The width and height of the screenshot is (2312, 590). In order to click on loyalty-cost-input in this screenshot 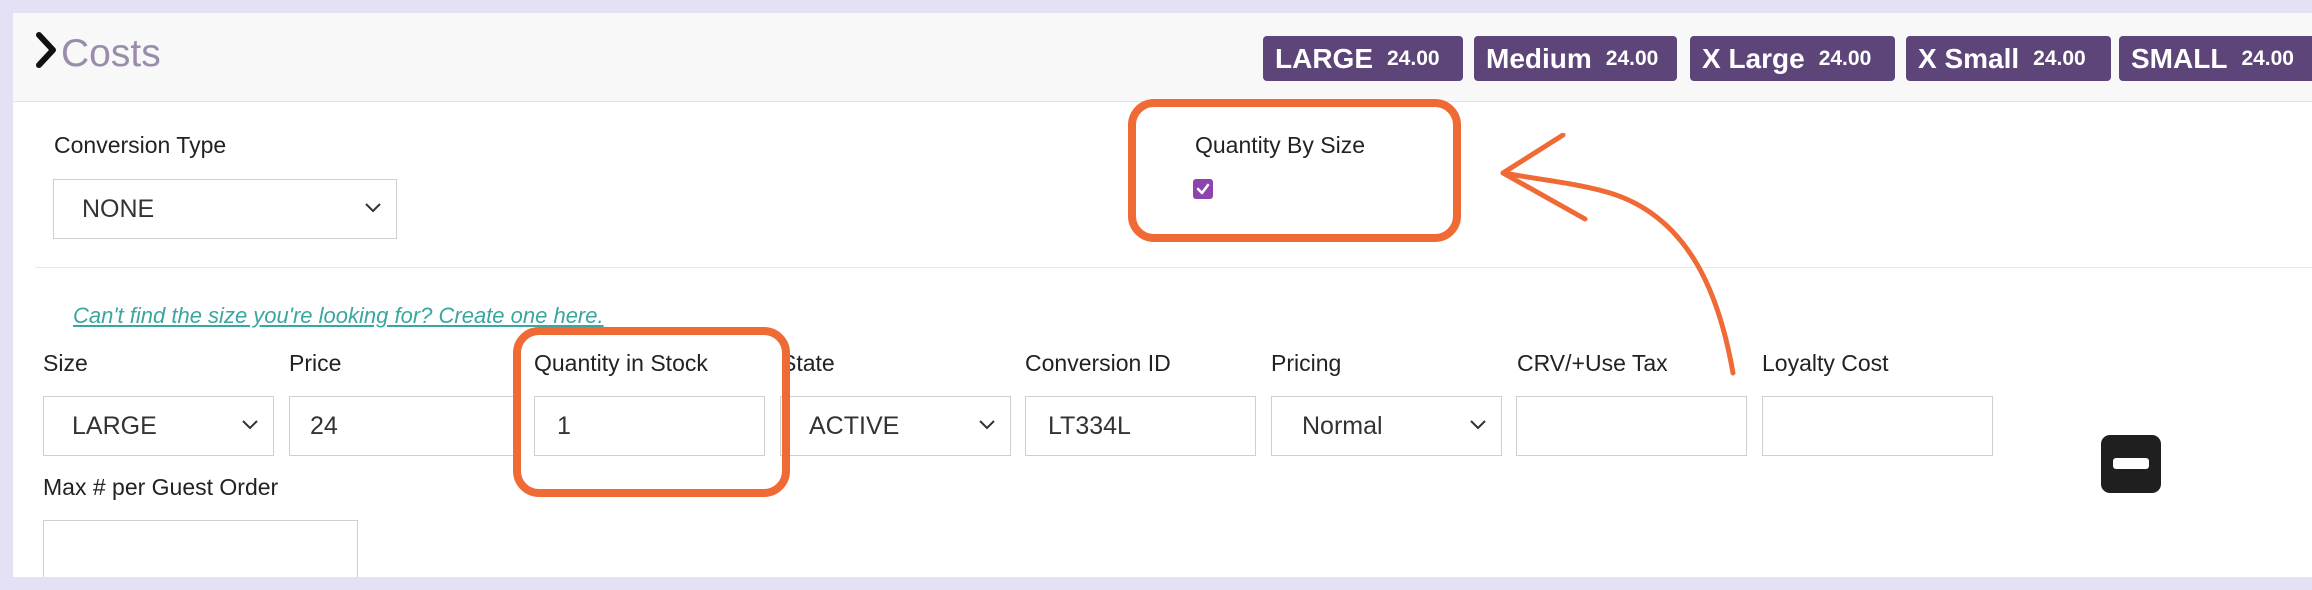, I will do `click(1877, 426)`.